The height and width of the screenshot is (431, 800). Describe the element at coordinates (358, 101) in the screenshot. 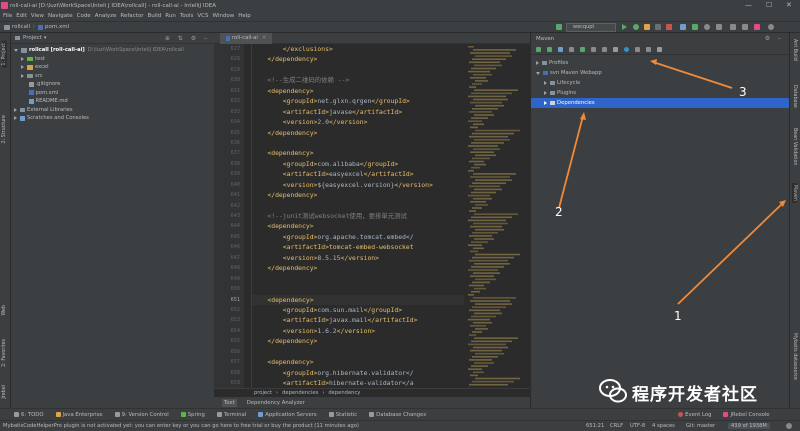

I see `code-line: <groupId>net.glxn.qrgen</groupId>` at that location.